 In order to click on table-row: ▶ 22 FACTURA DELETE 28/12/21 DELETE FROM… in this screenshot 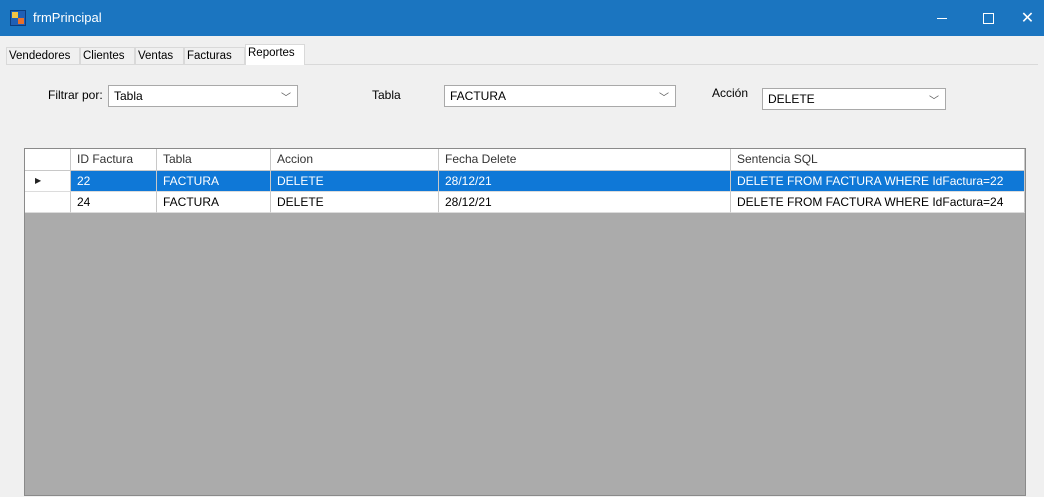, I will do `click(525, 181)`.